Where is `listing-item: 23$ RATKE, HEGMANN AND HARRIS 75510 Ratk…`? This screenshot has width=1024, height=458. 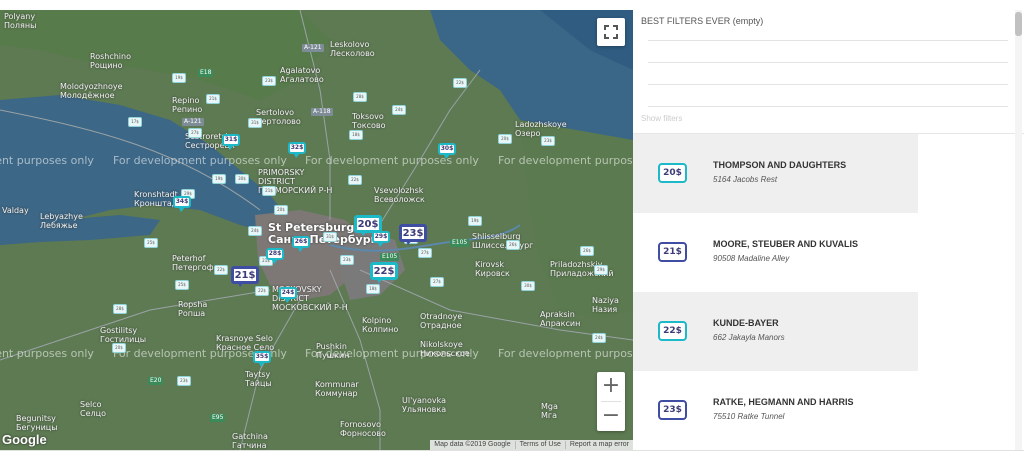
listing-item: 23$ RATKE, HEGMANN AND HARRIS 75510 Ratk… is located at coordinates (775, 410).